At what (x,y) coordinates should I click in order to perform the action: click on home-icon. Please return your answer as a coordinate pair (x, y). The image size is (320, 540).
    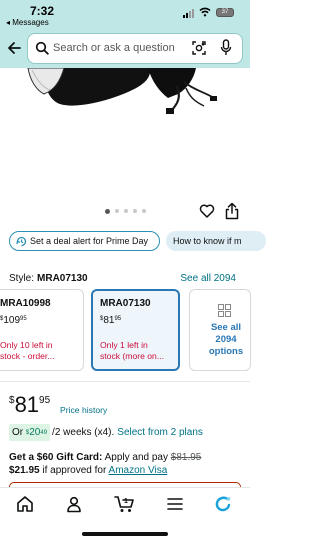
    Looking at the image, I should click on (25, 504).